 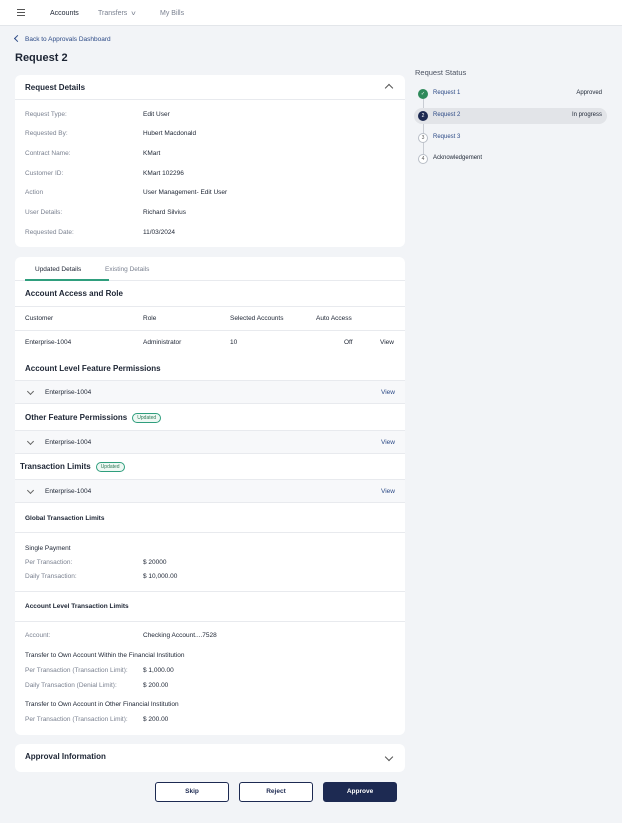 I want to click on detail-value: Richard Silvius, so click(x=164, y=212).